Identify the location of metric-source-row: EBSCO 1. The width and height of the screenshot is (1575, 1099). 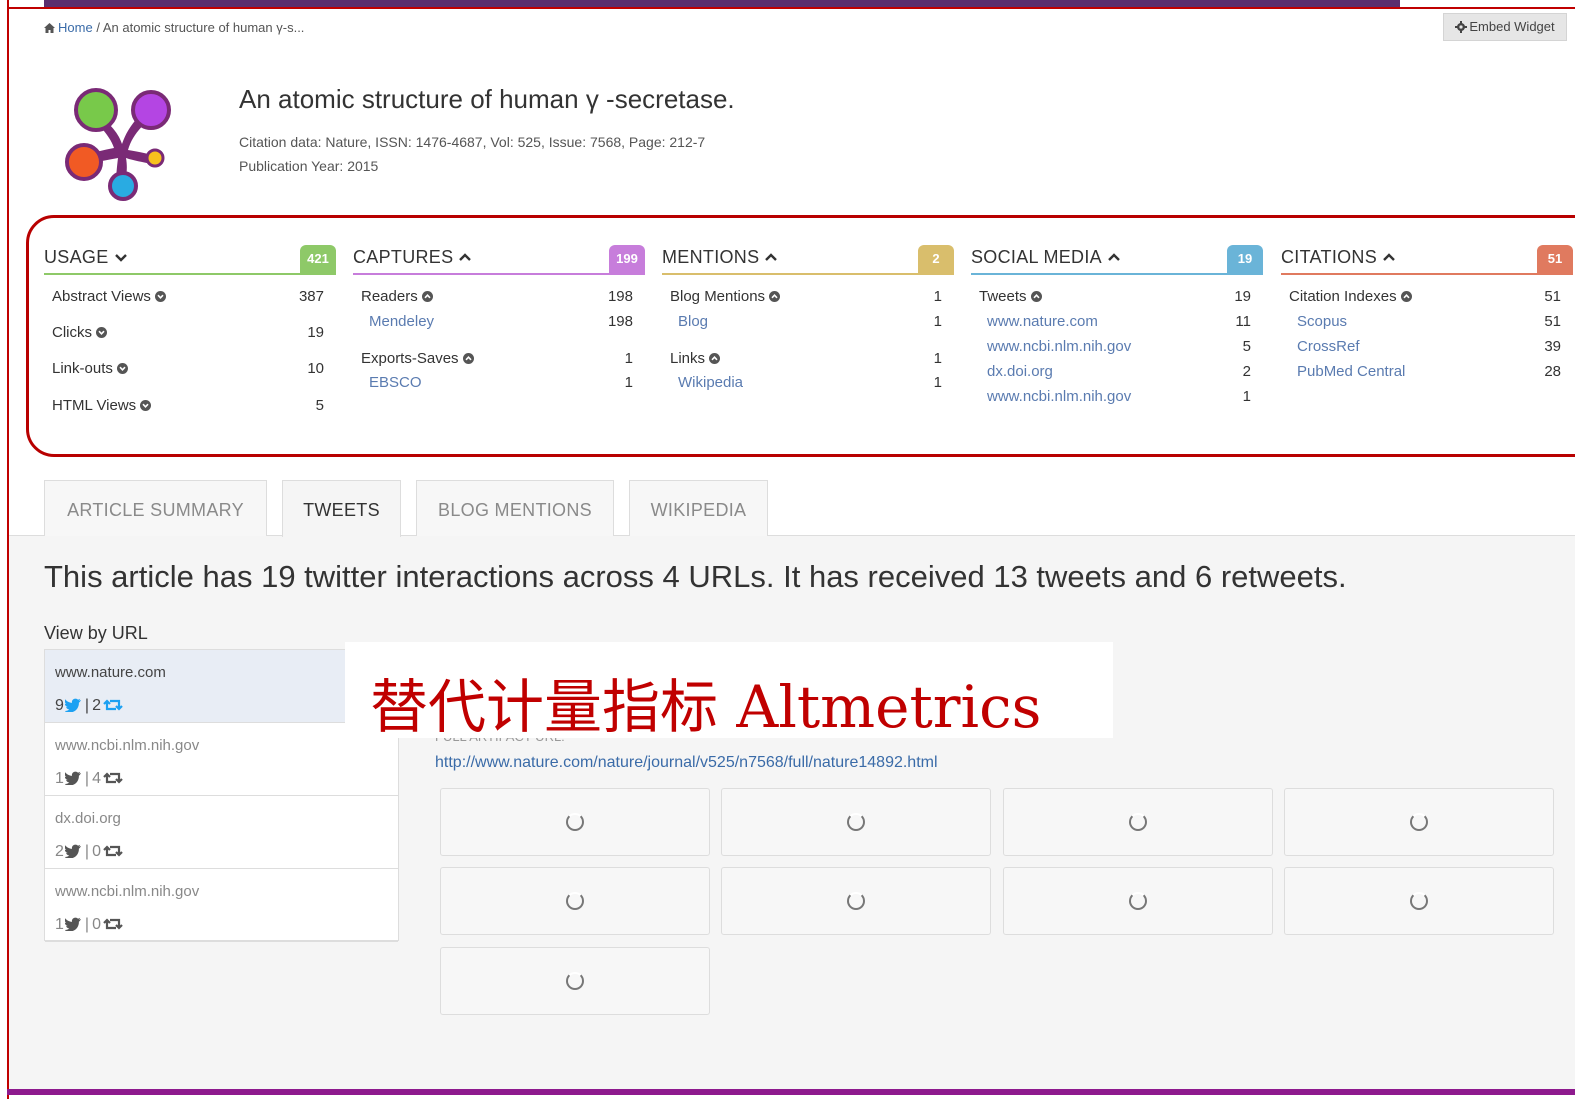
(499, 383).